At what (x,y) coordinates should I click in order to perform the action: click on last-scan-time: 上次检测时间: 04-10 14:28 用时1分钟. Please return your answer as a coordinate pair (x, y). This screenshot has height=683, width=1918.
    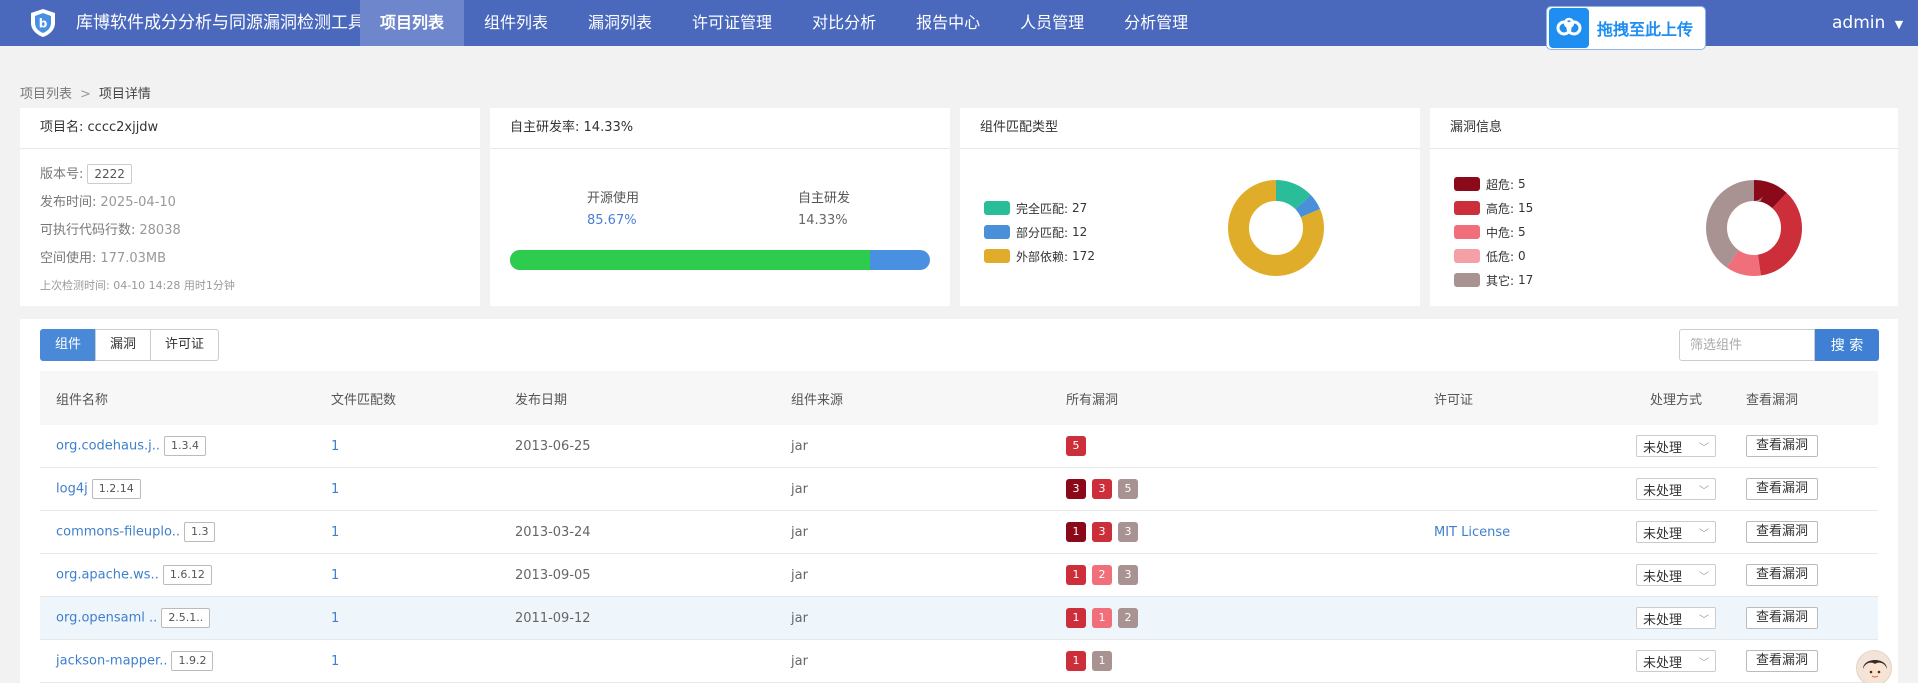
    Looking at the image, I should click on (137, 285).